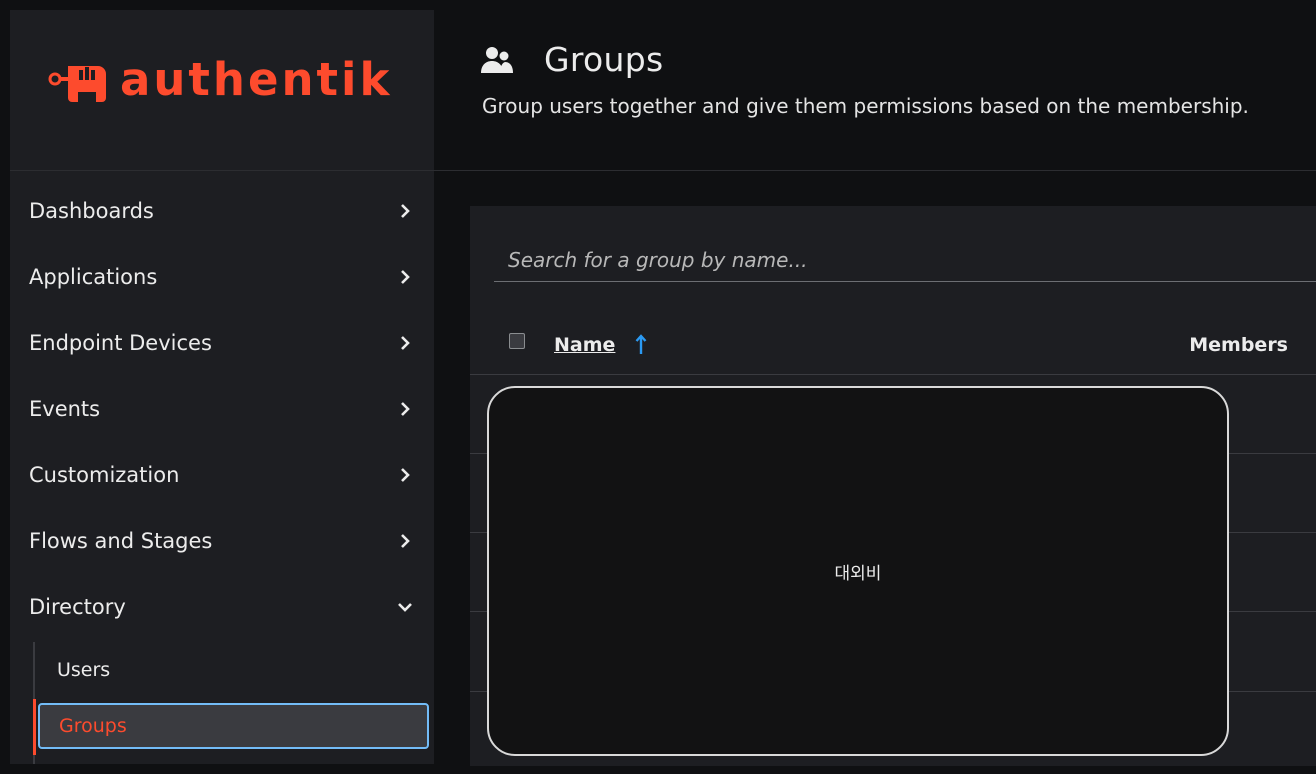 The height and width of the screenshot is (774, 1316). What do you see at coordinates (517, 341) in the screenshot?
I see `select-all-checkbox` at bounding box center [517, 341].